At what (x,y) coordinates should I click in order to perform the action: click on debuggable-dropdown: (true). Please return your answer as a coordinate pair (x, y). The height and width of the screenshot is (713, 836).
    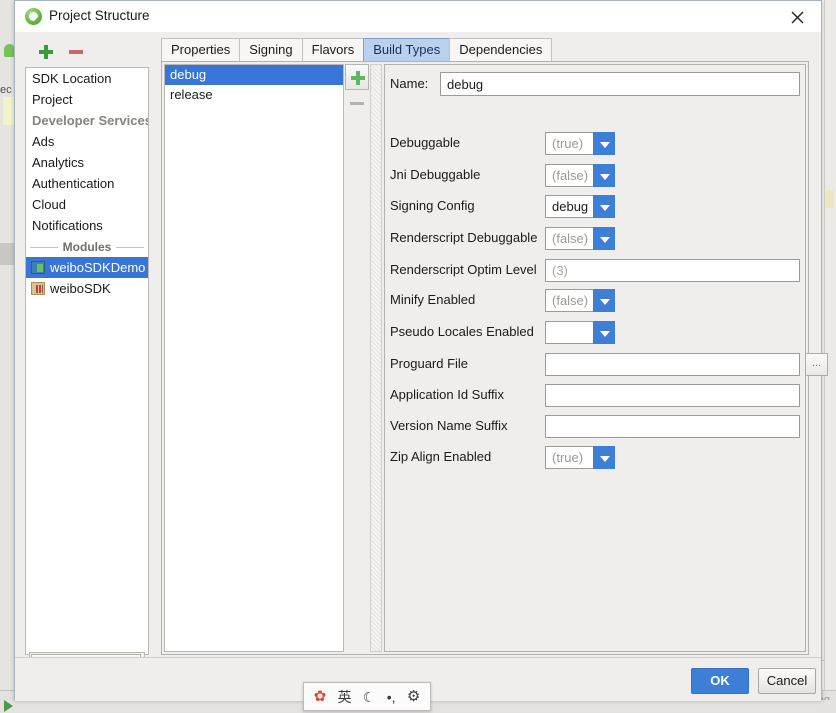
    Looking at the image, I should click on (580, 143).